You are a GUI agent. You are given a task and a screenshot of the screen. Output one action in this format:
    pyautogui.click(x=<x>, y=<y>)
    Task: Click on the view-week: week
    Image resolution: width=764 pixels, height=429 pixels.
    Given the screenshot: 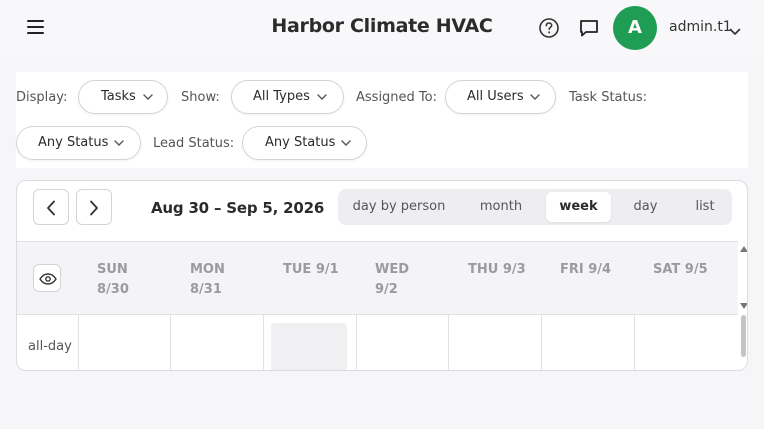 What is the action you would take?
    pyautogui.click(x=578, y=207)
    